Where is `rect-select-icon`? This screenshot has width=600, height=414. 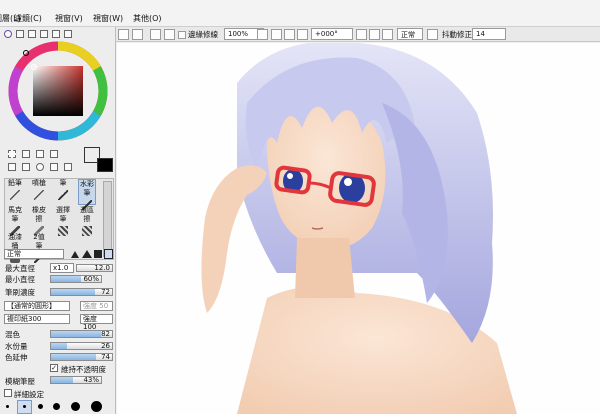 rect-select-icon is located at coordinates (12, 154).